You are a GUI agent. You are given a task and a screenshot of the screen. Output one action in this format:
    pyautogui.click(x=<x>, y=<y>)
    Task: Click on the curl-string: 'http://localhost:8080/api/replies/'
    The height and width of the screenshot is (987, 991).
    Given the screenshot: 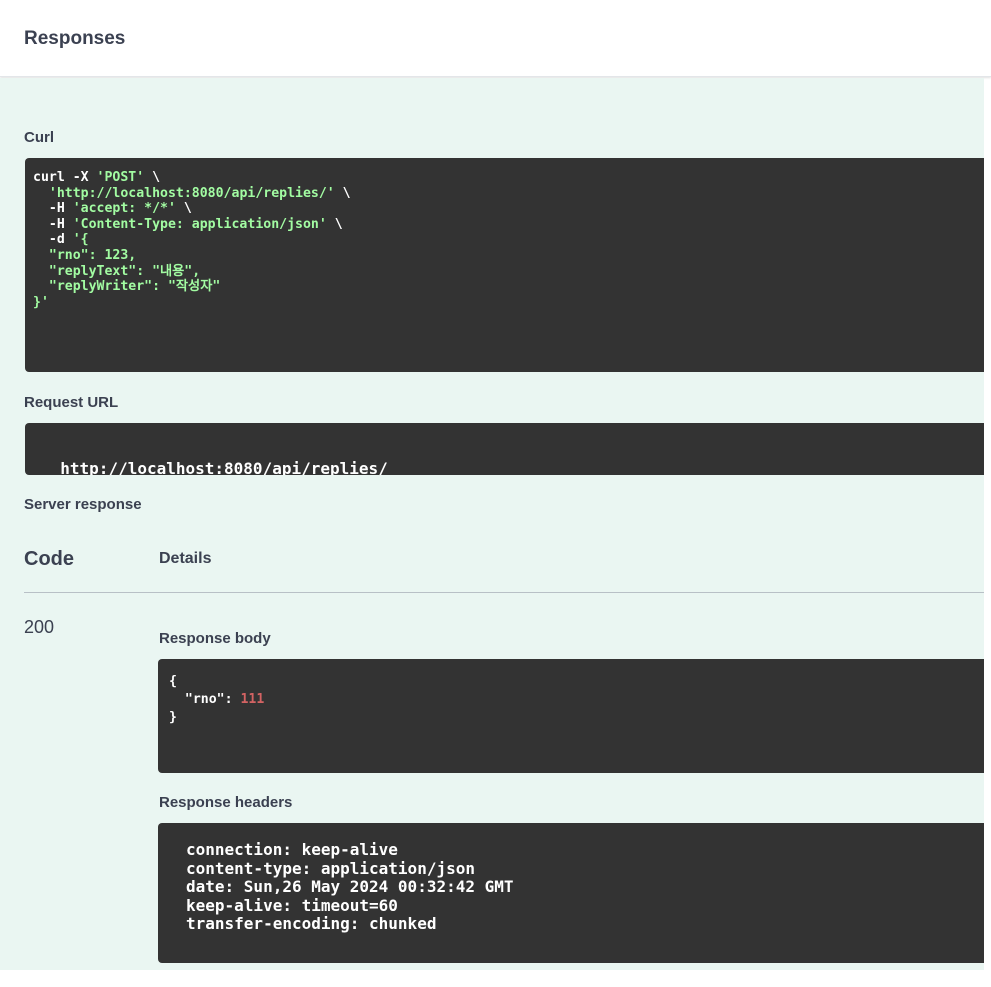 What is the action you would take?
    pyautogui.click(x=191, y=193)
    